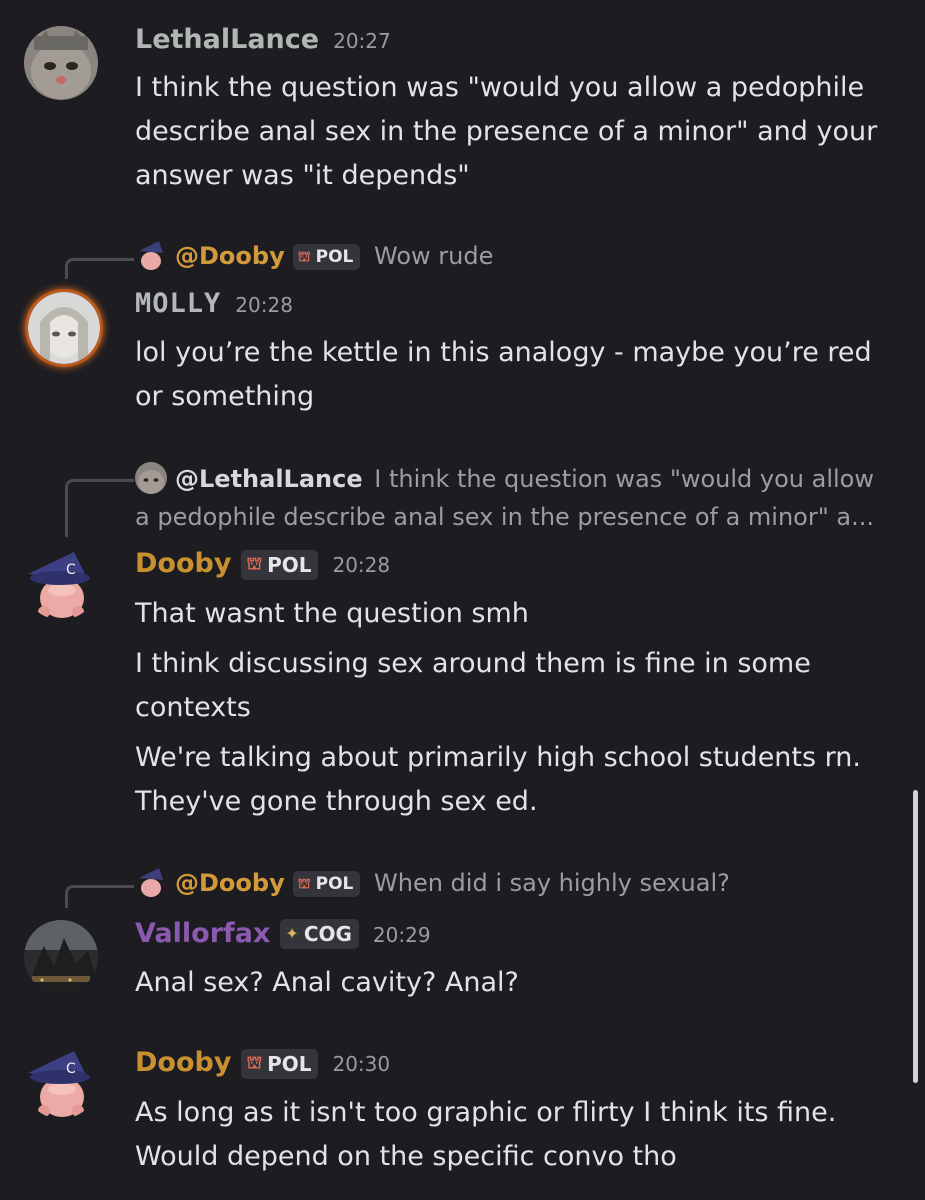 This screenshot has width=925, height=1200. I want to click on lethallance-mini-avatar, so click(151, 478).